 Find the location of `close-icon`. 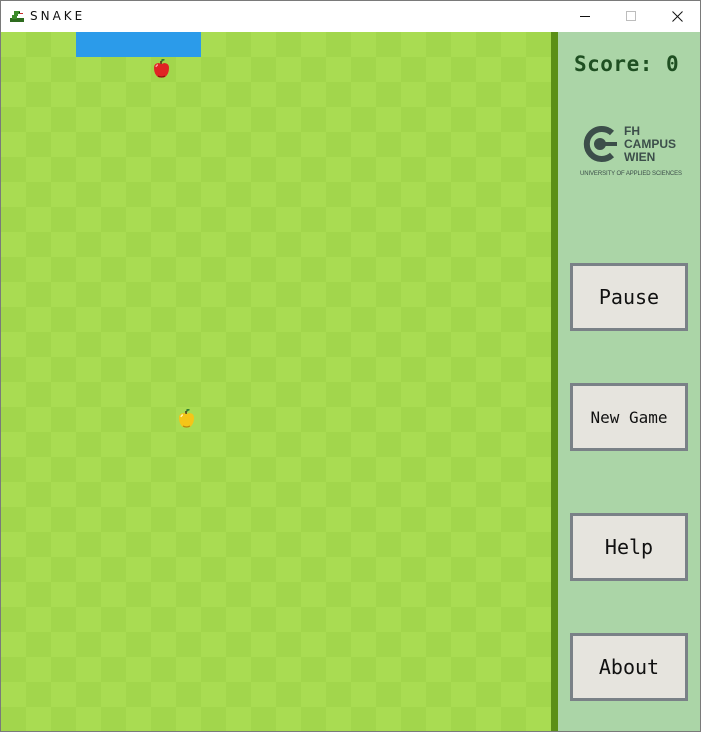

close-icon is located at coordinates (677, 16).